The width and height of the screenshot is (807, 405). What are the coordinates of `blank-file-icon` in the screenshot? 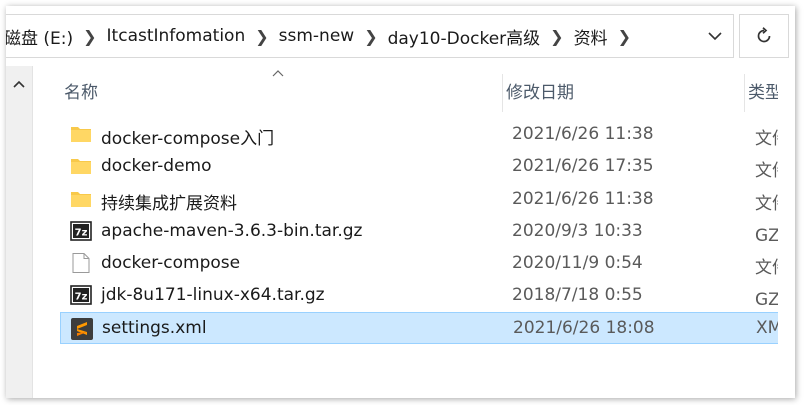 It's located at (81, 263).